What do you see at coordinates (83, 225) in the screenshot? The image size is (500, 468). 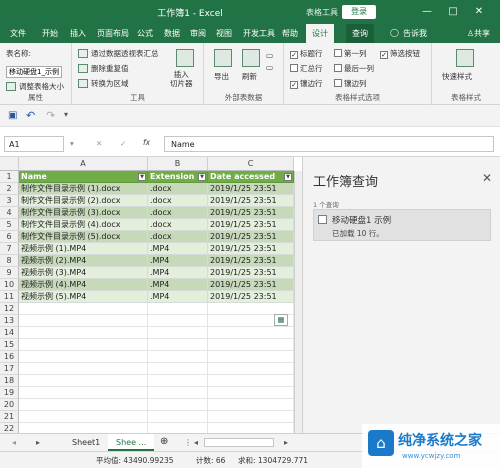 I see `table-cell: 制作文件目录示例 (4).docx` at bounding box center [83, 225].